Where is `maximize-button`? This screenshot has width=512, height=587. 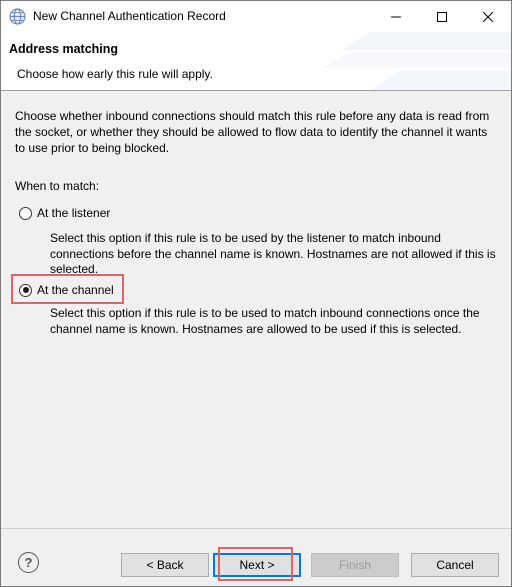 maximize-button is located at coordinates (442, 16).